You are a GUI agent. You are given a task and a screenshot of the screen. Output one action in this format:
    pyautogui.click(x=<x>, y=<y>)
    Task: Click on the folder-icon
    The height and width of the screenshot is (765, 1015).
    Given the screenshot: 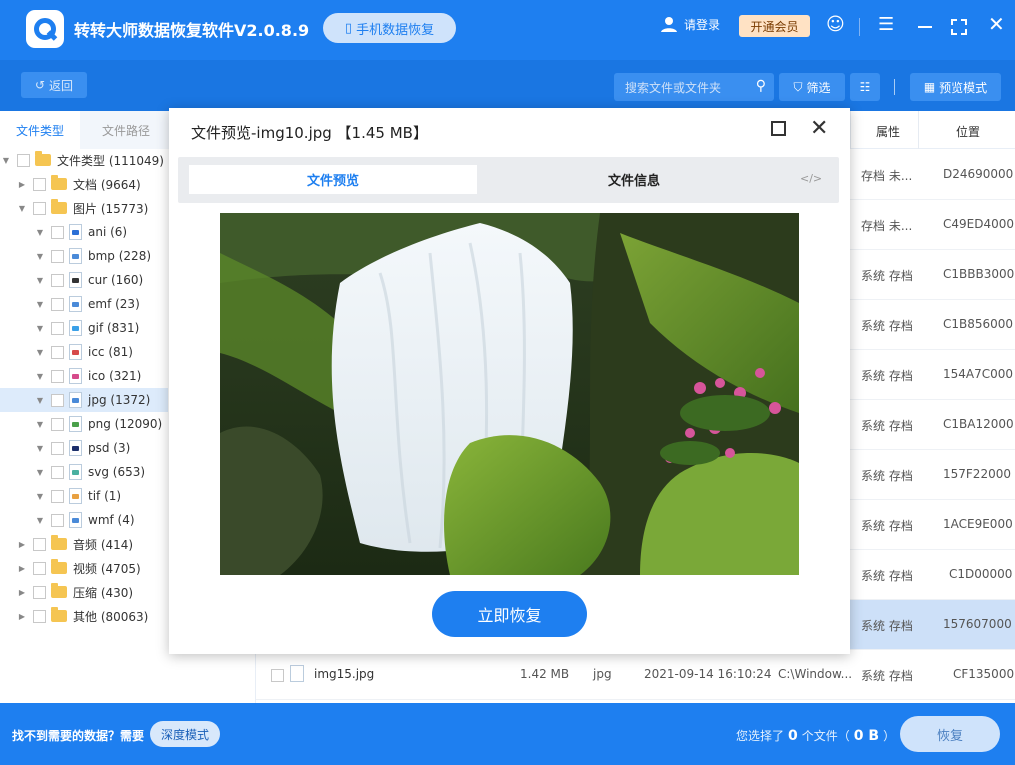 What is the action you would take?
    pyautogui.click(x=59, y=542)
    